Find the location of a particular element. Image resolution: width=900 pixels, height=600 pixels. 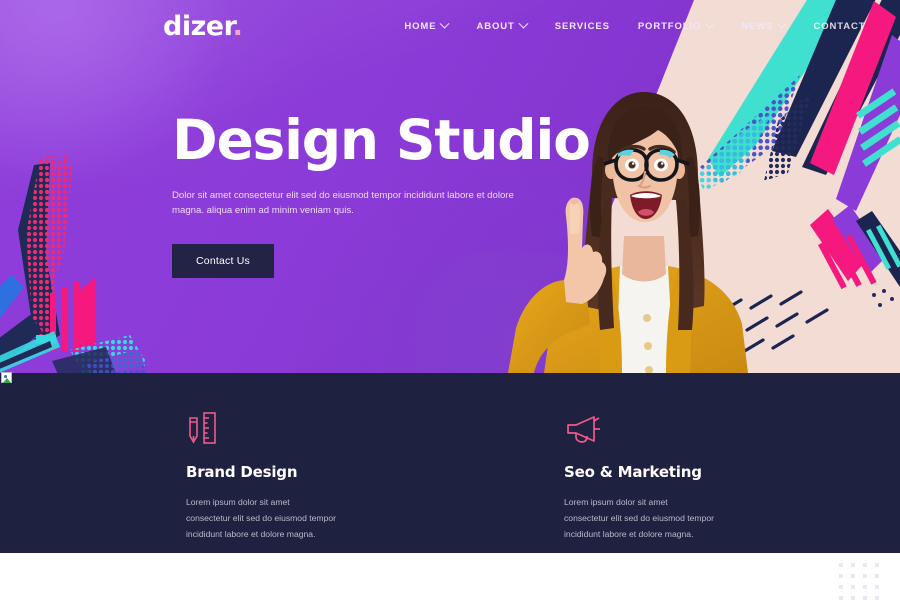

hero-title: Design Studio is located at coordinates (381, 140).